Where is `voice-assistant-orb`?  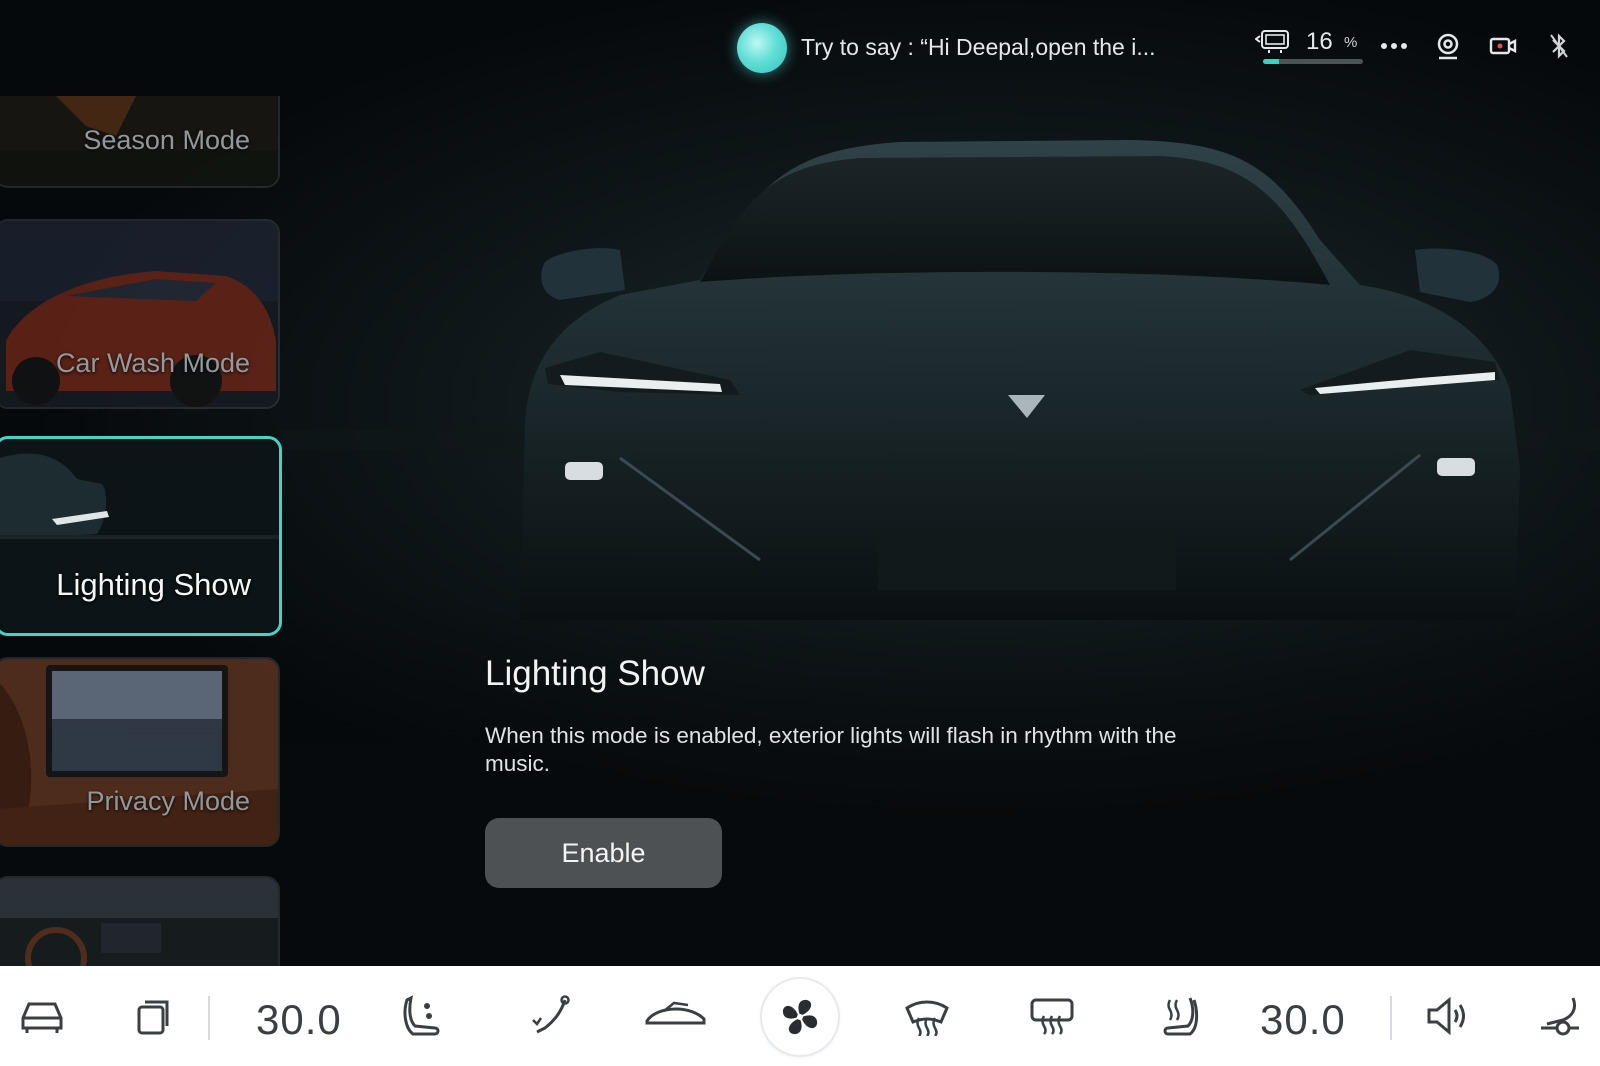
voice-assistant-orb is located at coordinates (762, 48).